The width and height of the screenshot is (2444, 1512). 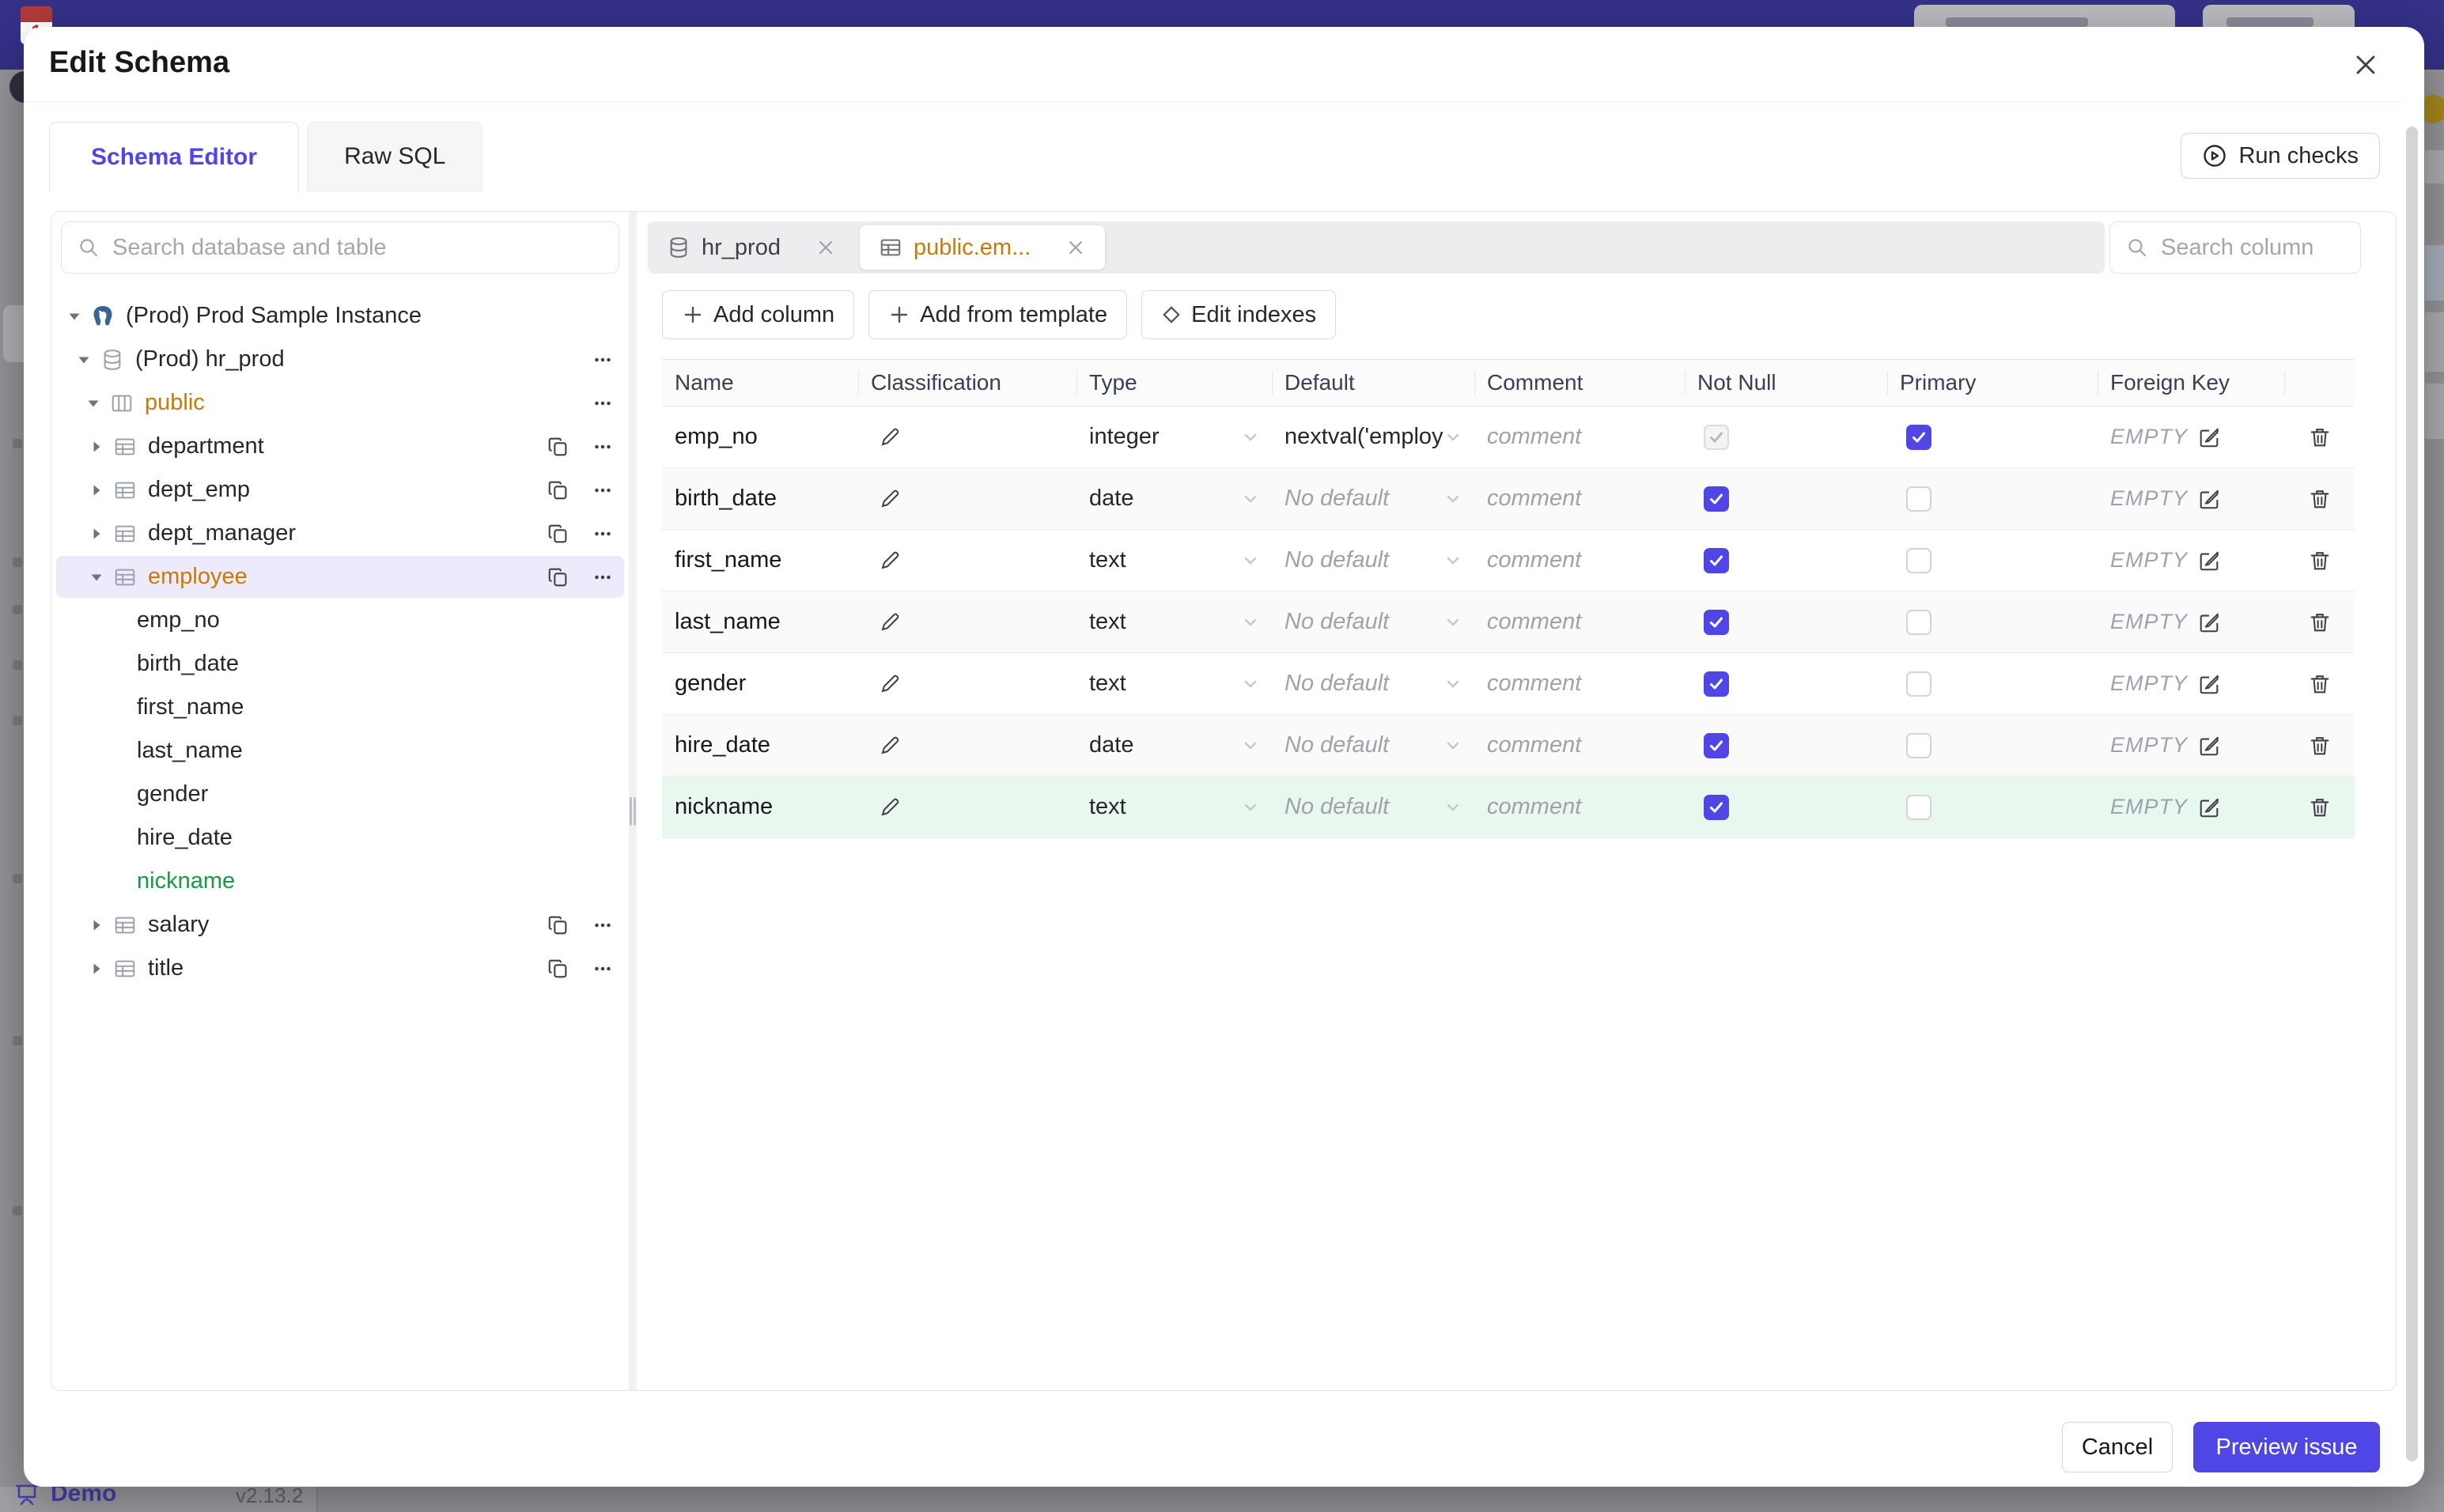 I want to click on tree-row-employee: employee, so click(x=340, y=577).